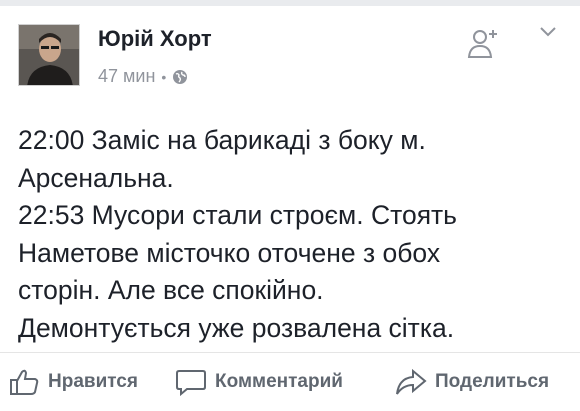 This screenshot has width=580, height=411. What do you see at coordinates (180, 76) in the screenshot?
I see `globe-icon` at bounding box center [180, 76].